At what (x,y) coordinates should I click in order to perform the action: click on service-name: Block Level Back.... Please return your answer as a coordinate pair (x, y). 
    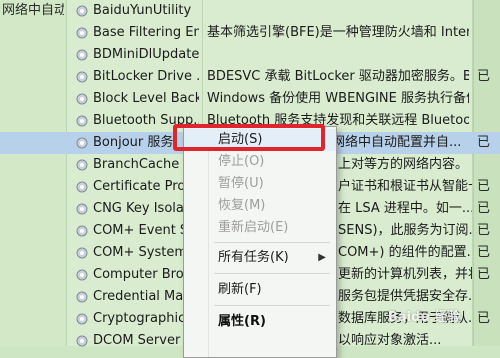
    Looking at the image, I should click on (146, 98).